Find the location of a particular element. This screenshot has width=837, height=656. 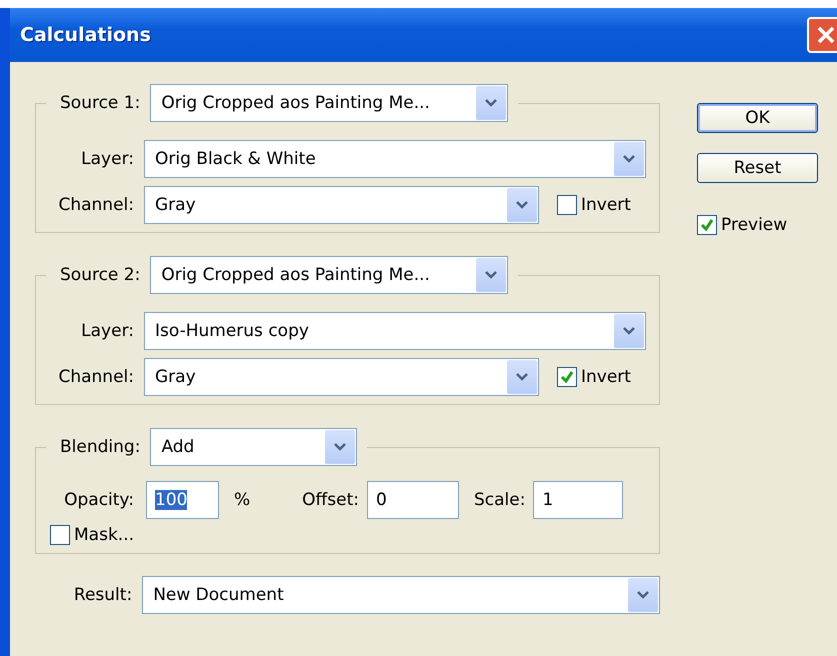

close-button is located at coordinates (822, 35).